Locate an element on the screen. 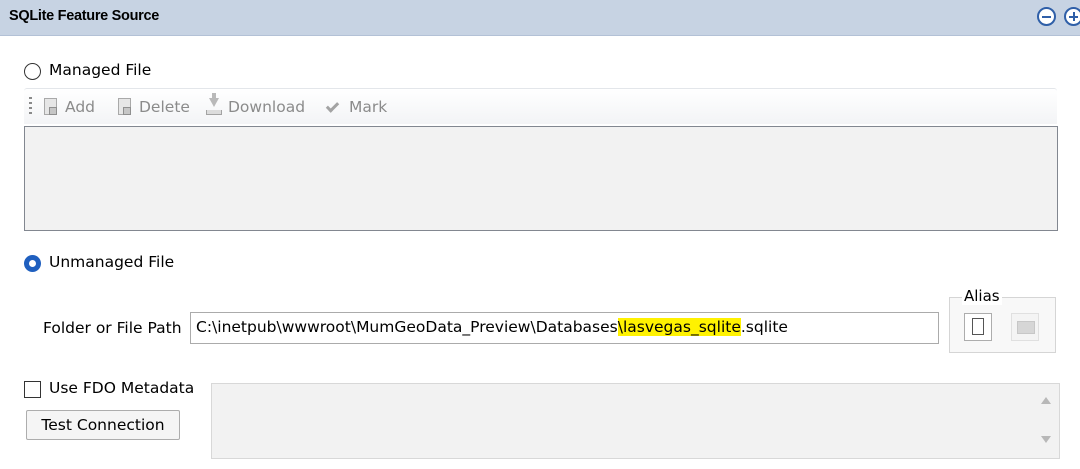 The height and width of the screenshot is (469, 1080). collapse-icon is located at coordinates (1046, 16).